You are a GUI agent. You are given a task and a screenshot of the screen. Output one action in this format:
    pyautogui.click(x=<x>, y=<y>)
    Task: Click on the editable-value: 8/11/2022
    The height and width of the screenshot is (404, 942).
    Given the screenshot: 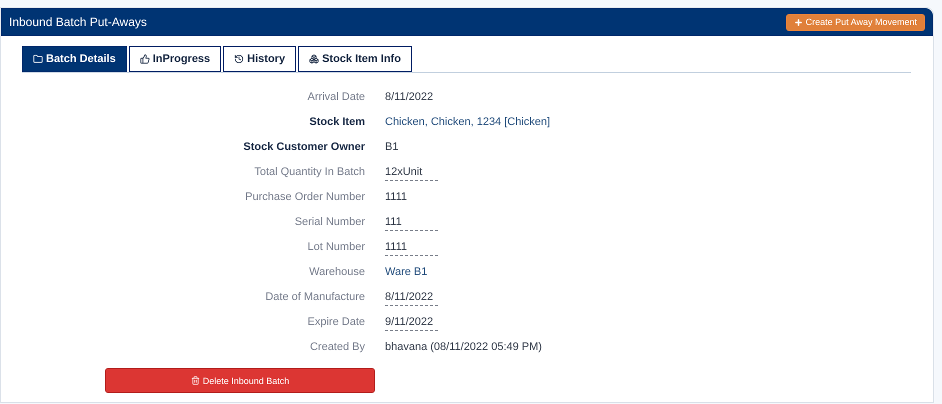 What is the action you would take?
    pyautogui.click(x=411, y=297)
    